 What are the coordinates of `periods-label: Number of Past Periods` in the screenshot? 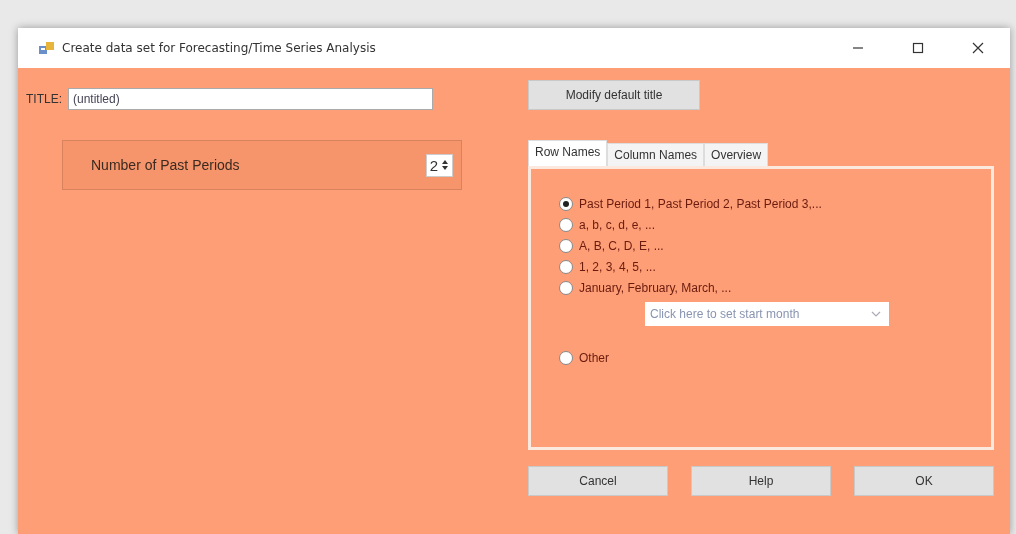 It's located at (165, 165).